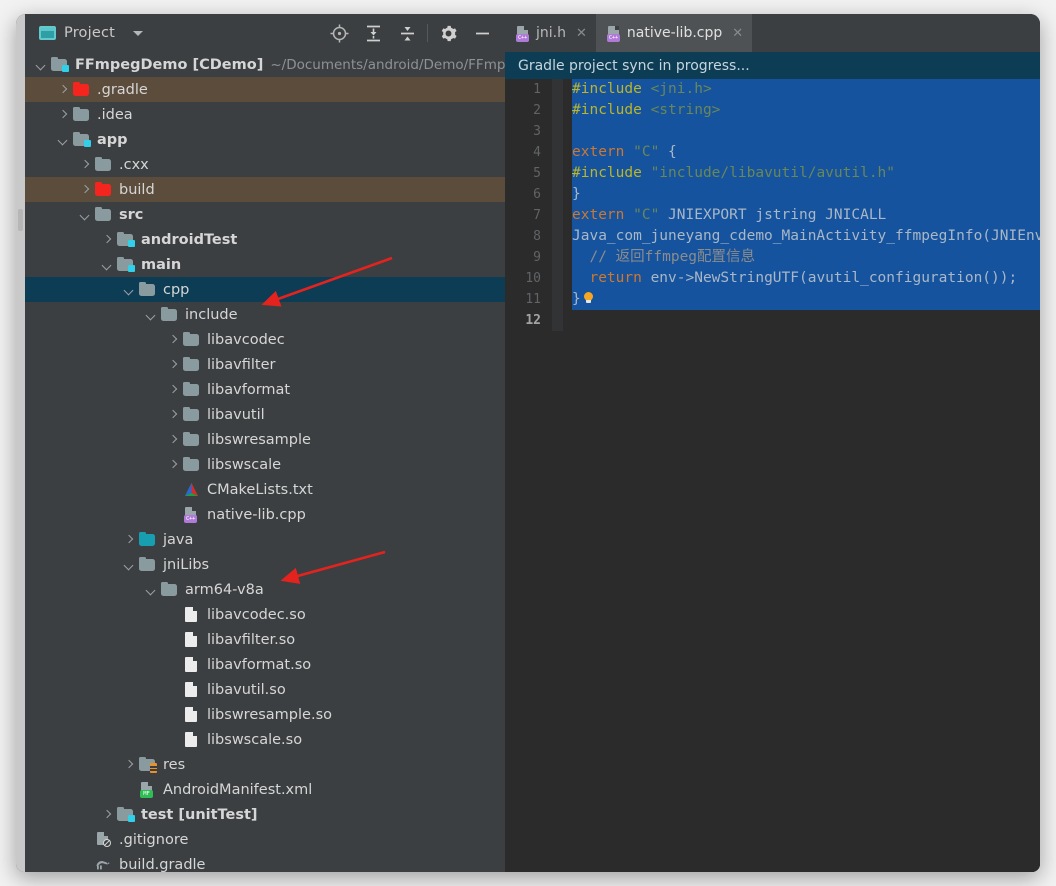  I want to click on tree-row: .cxx, so click(265, 164).